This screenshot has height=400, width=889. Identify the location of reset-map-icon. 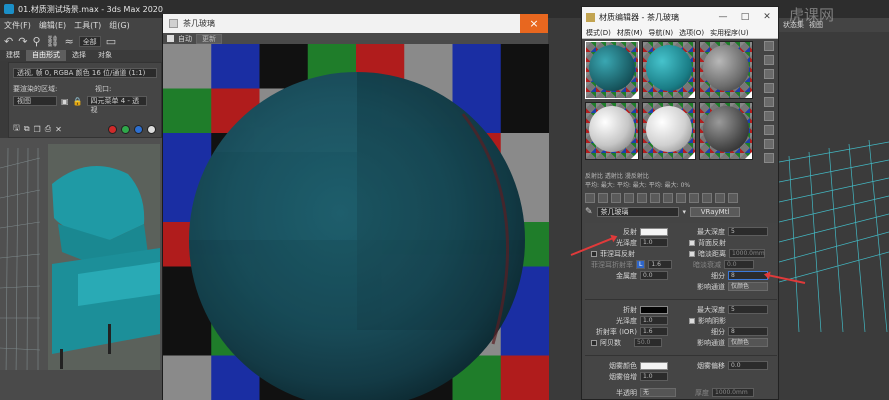
(629, 197).